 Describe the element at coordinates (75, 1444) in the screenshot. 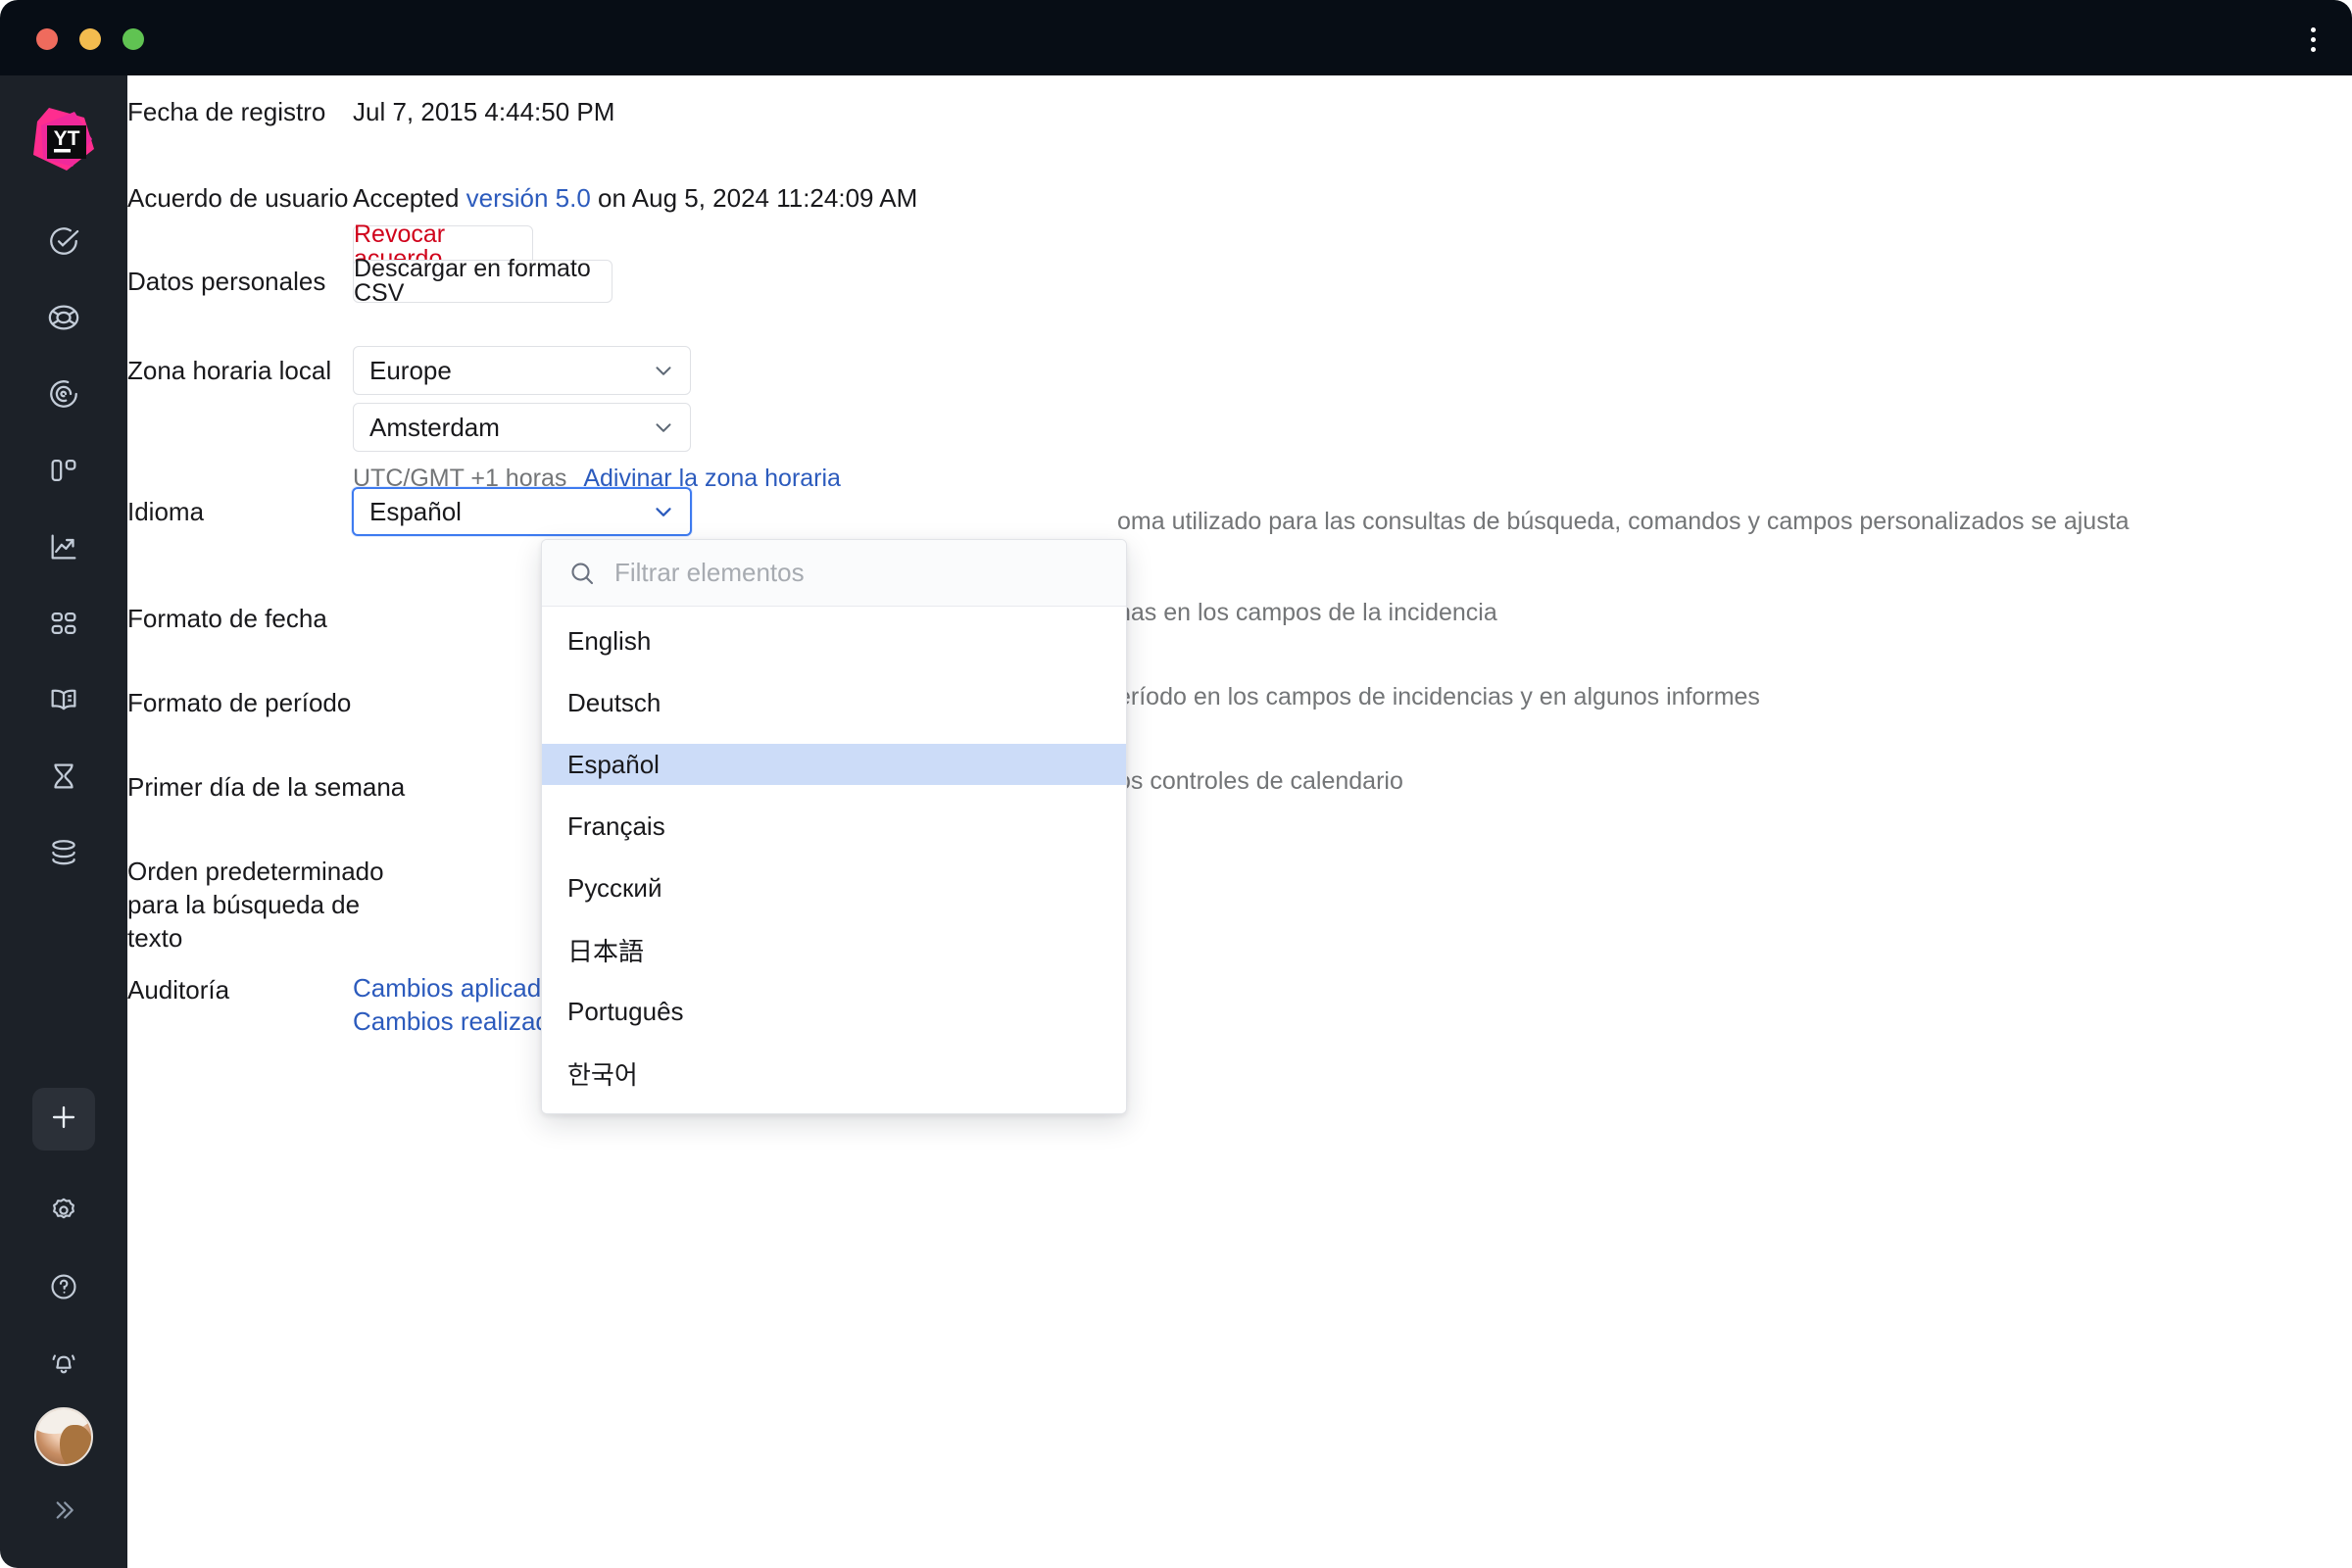

I see `avatar-hair` at that location.